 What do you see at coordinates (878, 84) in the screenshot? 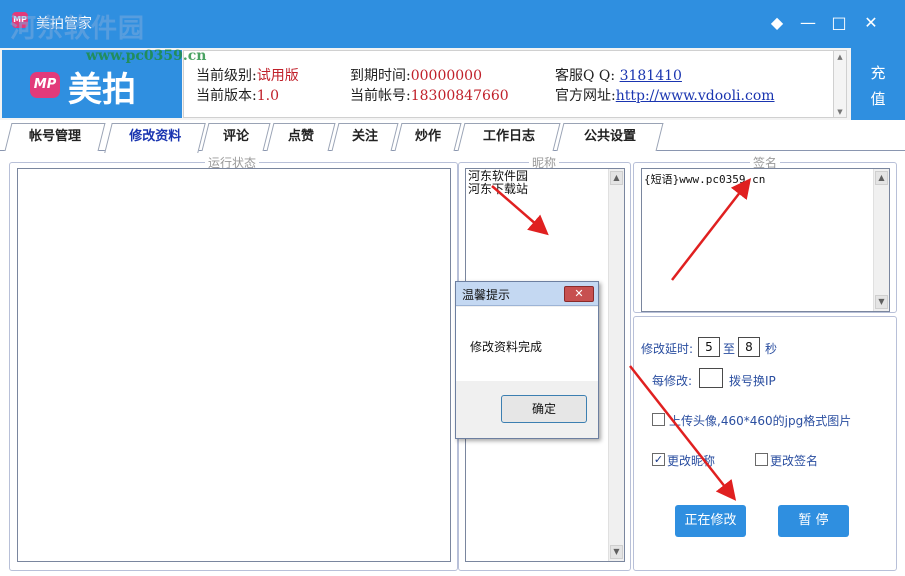
I see `recharge-button: 充 值` at bounding box center [878, 84].